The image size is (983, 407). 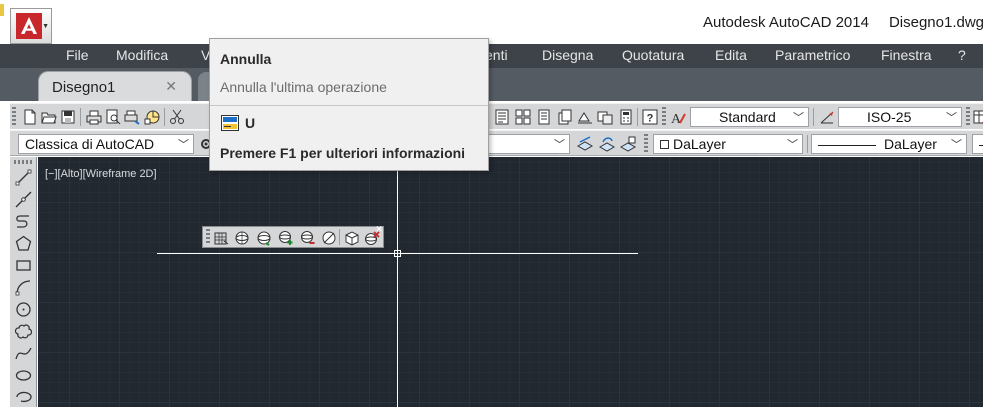 I want to click on orbit-remove-icon, so click(x=307, y=237).